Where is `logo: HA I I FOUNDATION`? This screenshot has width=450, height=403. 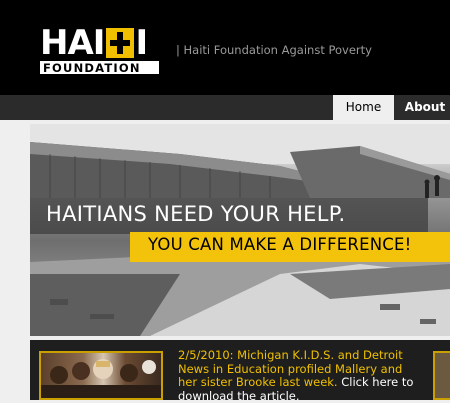 logo: HA I I FOUNDATION is located at coordinates (99, 48).